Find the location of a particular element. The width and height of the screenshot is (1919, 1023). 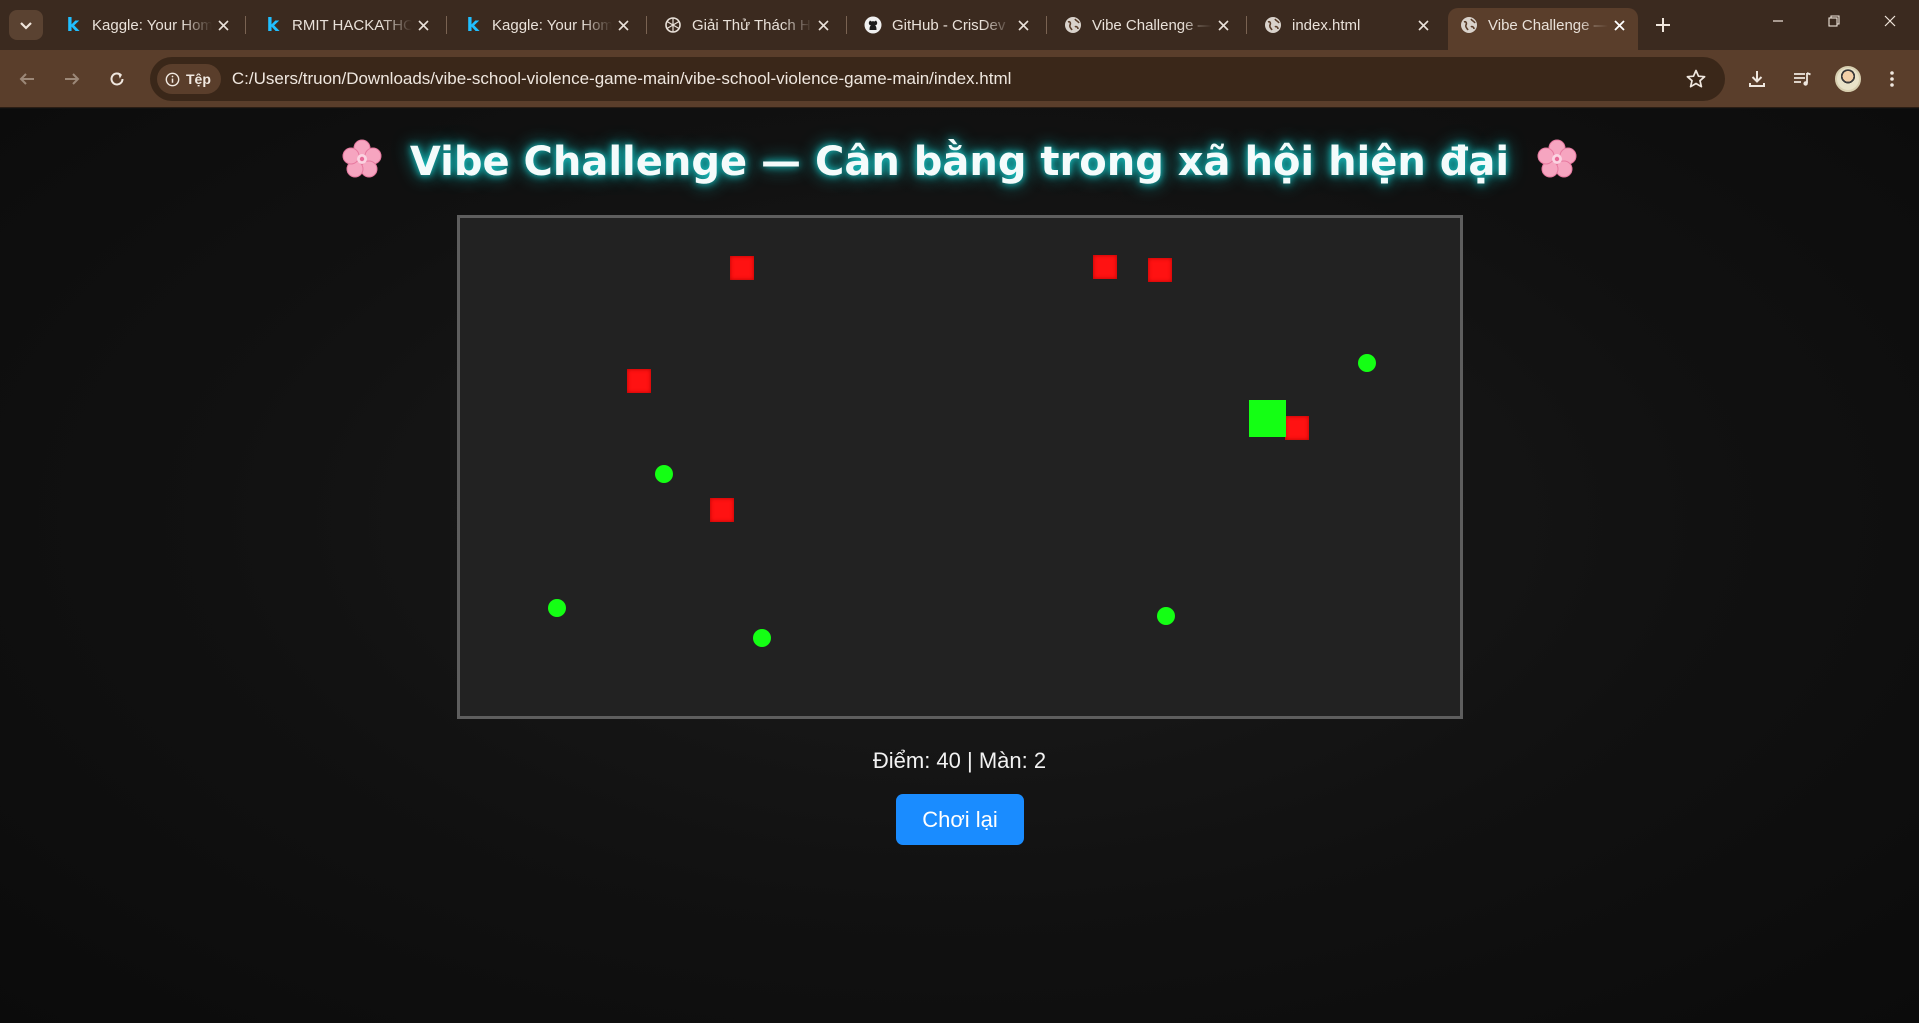

bookmark-star-icon is located at coordinates (1696, 79).